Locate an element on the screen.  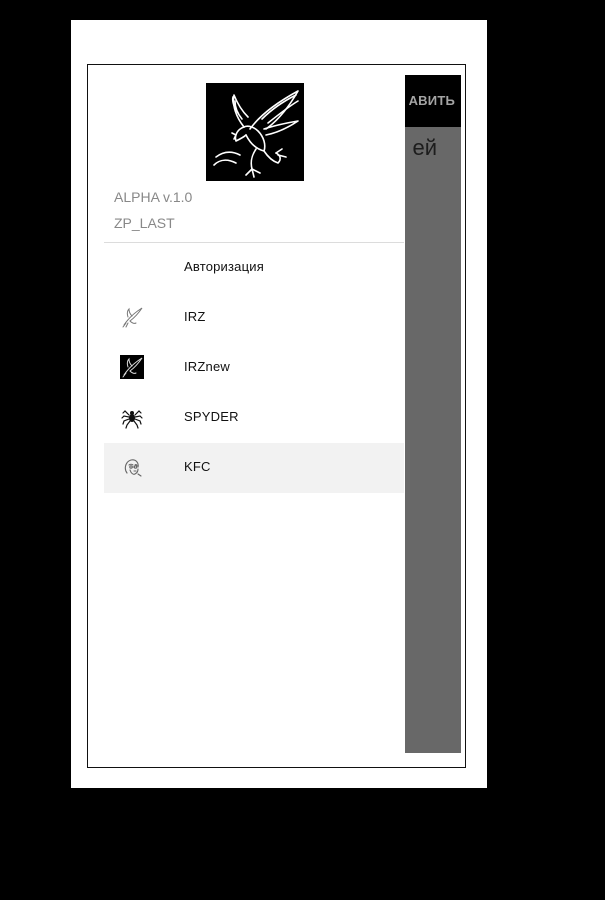
menu-item-label: IRZ is located at coordinates (195, 316).